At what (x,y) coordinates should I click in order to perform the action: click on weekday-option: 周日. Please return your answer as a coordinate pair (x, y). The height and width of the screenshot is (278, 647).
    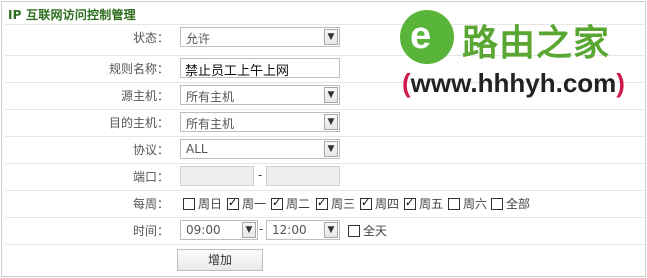
    Looking at the image, I should click on (202, 203).